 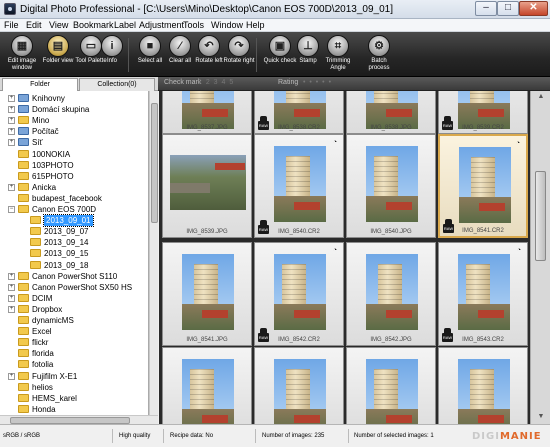 I want to click on thumbnail-filename: IMG_8541.JPG, so click(x=207, y=340).